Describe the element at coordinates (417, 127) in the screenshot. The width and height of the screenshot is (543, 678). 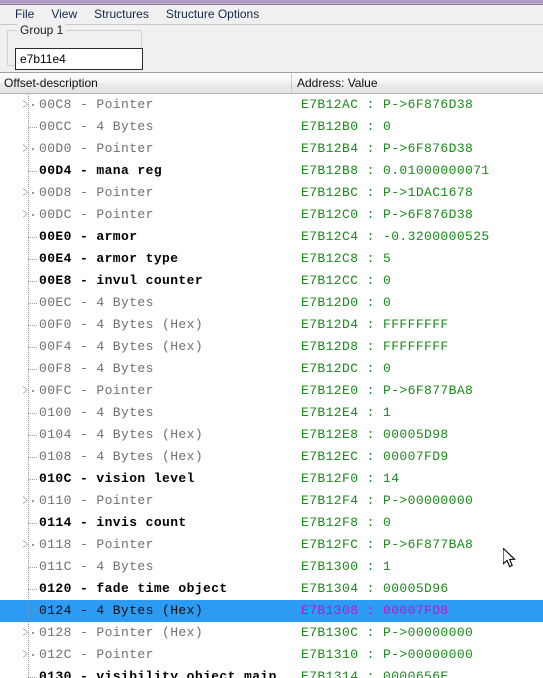
I see `row-address-value-cell: E7B12B0 : 0` at that location.